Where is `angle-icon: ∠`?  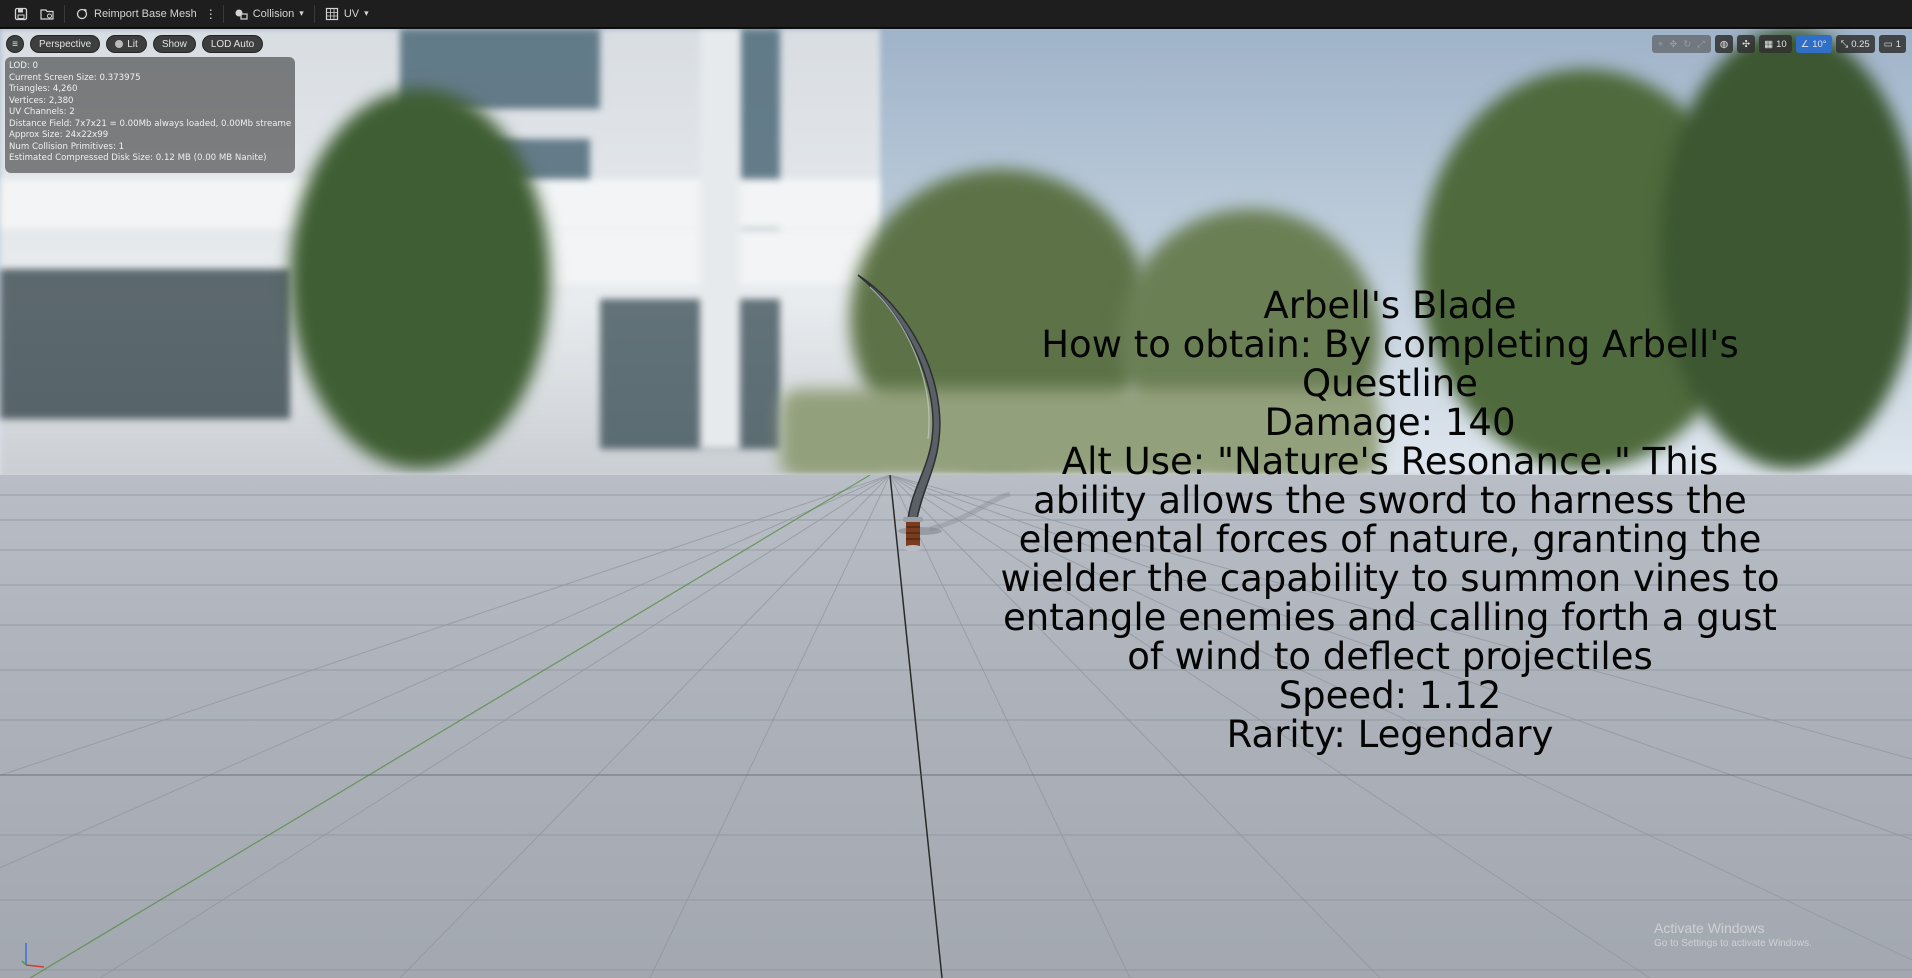
angle-icon: ∠ is located at coordinates (1805, 44).